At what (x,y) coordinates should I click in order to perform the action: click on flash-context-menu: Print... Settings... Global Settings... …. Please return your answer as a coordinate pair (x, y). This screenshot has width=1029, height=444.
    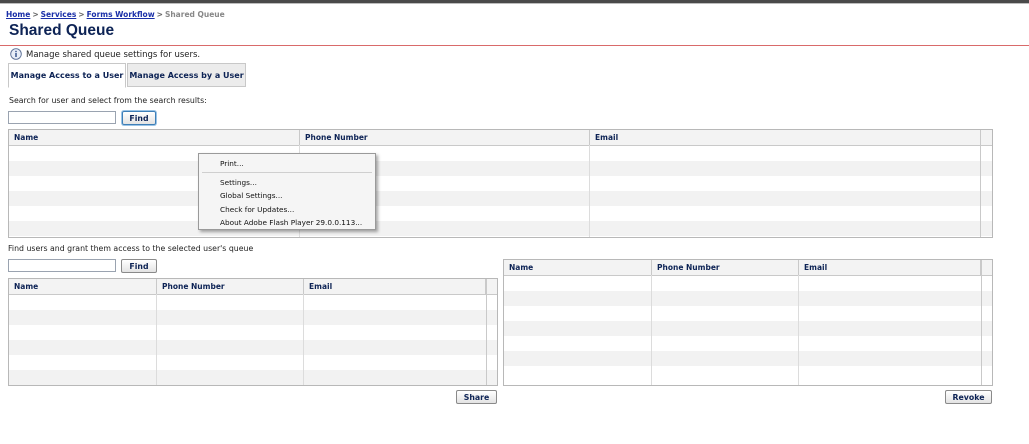
    Looking at the image, I should click on (287, 191).